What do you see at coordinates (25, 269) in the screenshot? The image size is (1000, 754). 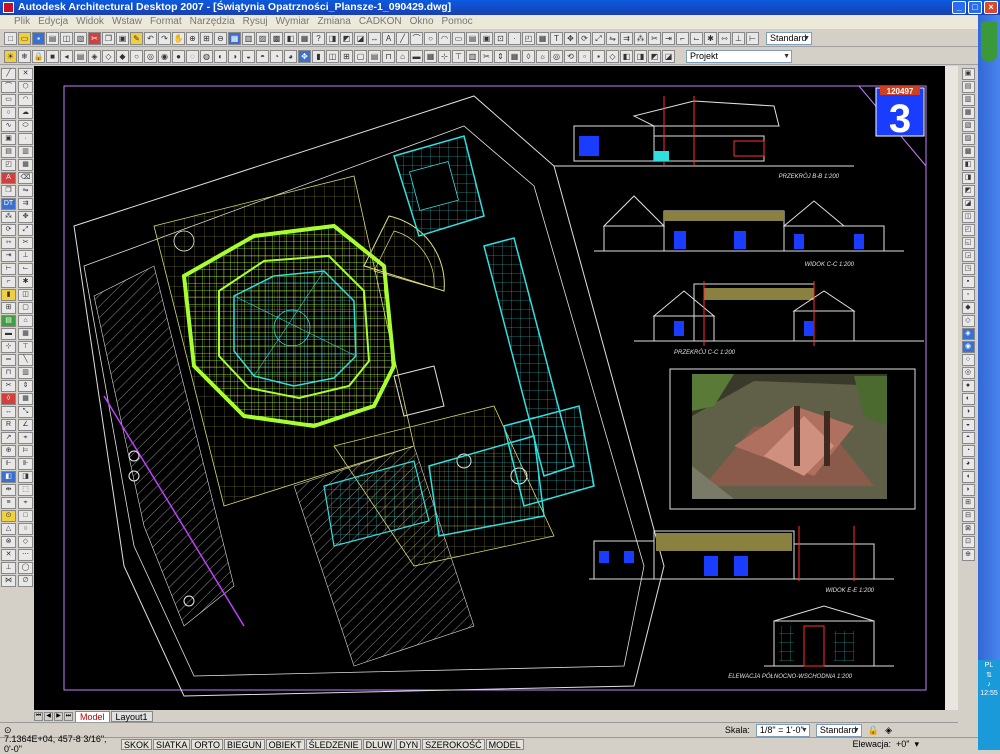 I see `chamfer-tool-icon: ⌙` at bounding box center [25, 269].